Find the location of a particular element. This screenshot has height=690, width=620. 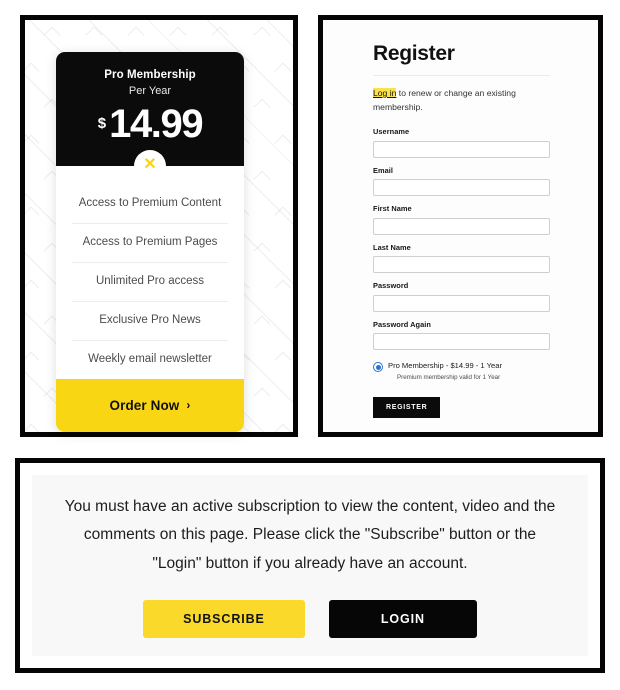

plan-option-label: Pro Membership - $14.99 - 1 Year is located at coordinates (445, 366).